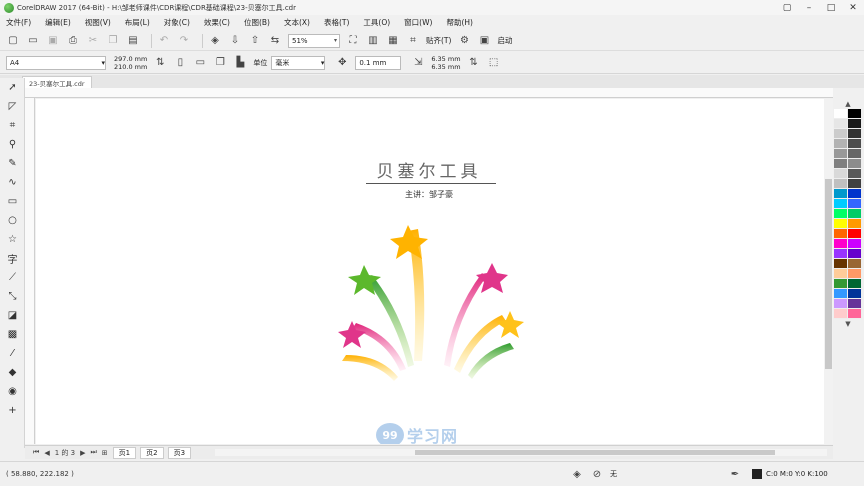 The width and height of the screenshot is (864, 486). What do you see at coordinates (12, 220) in the screenshot?
I see `ellipse-tool-icon: ○` at bounding box center [12, 220].